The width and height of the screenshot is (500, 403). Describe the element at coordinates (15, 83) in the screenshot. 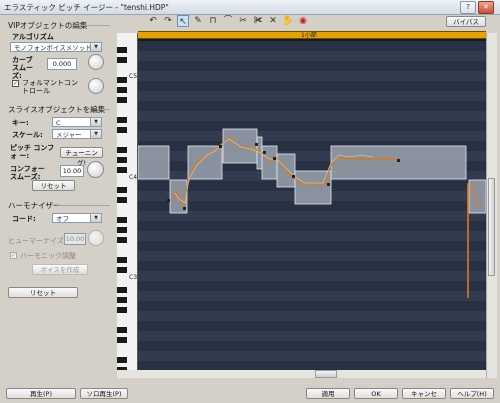

I see `formant-checkbox: ✓` at that location.